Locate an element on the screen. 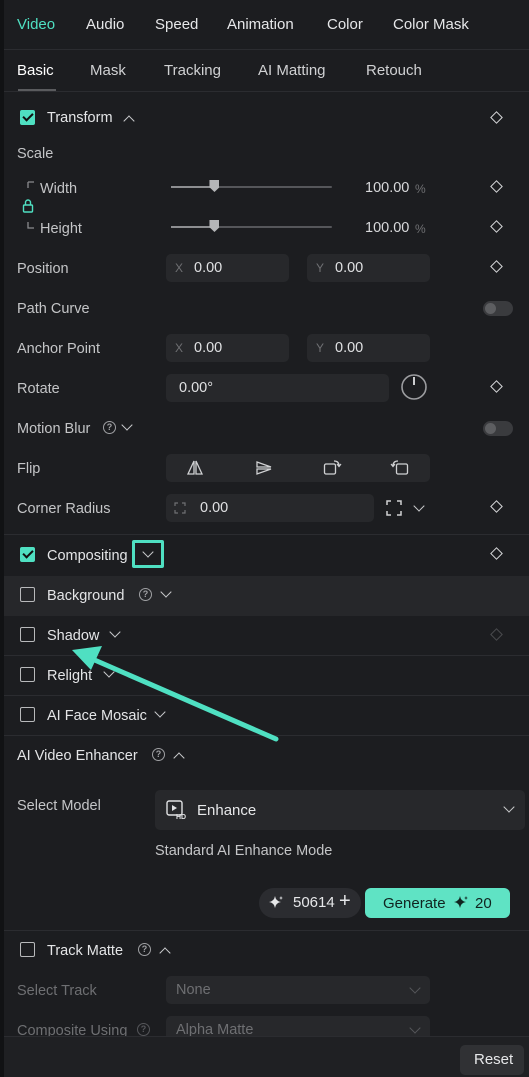 The width and height of the screenshot is (529, 1077). generate-label: Generate is located at coordinates (414, 903).